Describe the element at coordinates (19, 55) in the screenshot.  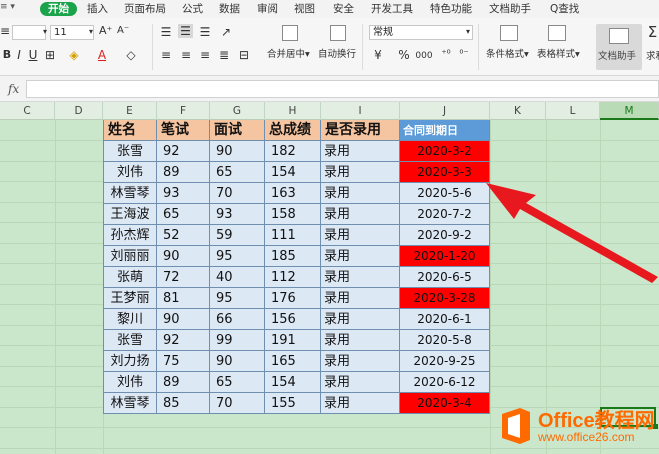
I see `italic-button: I` at that location.